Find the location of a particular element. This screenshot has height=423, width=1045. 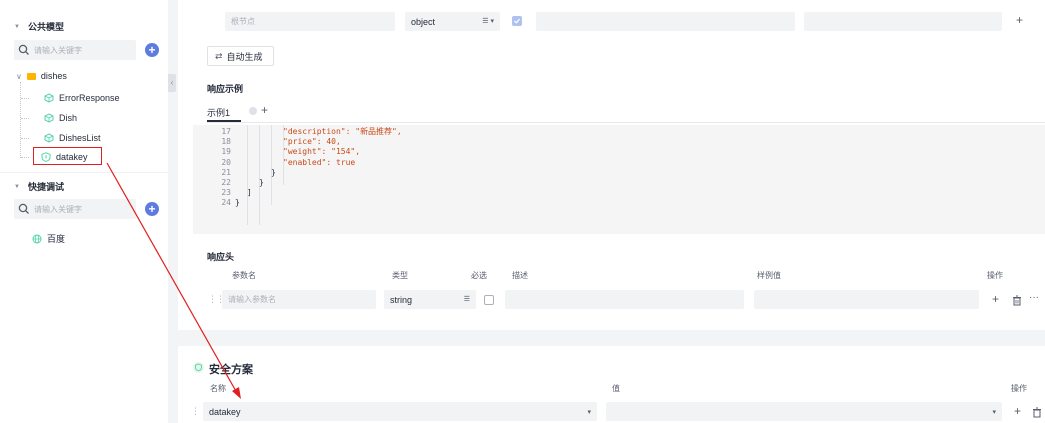

sec-col-name: 名称 is located at coordinates (218, 388).